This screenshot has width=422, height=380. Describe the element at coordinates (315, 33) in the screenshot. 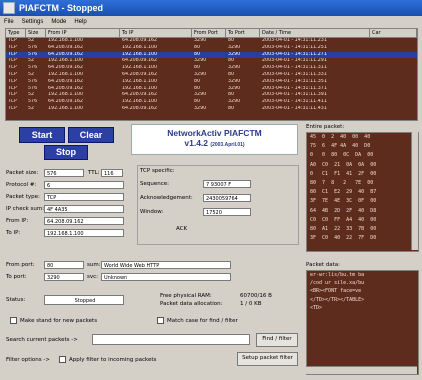

I see `column-header: Date / Time` at that location.